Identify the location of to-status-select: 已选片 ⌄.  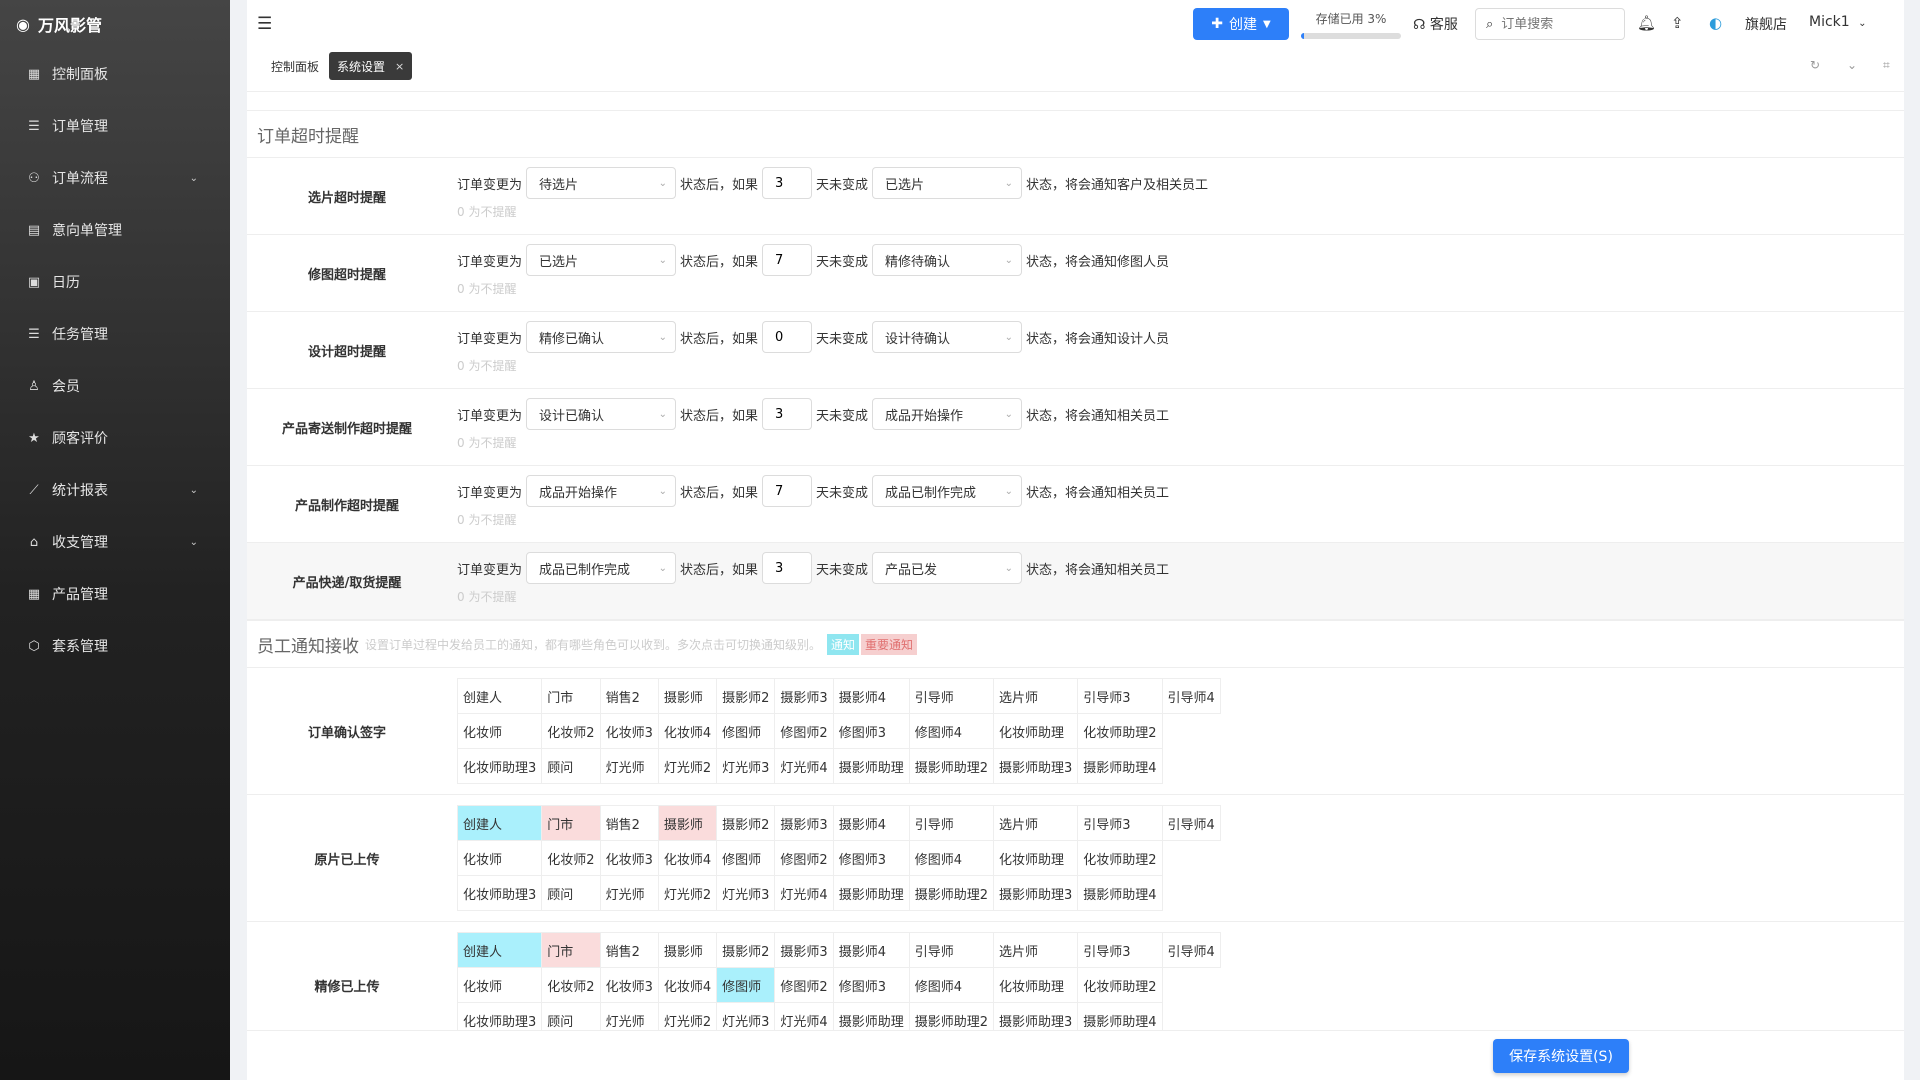
(947, 183).